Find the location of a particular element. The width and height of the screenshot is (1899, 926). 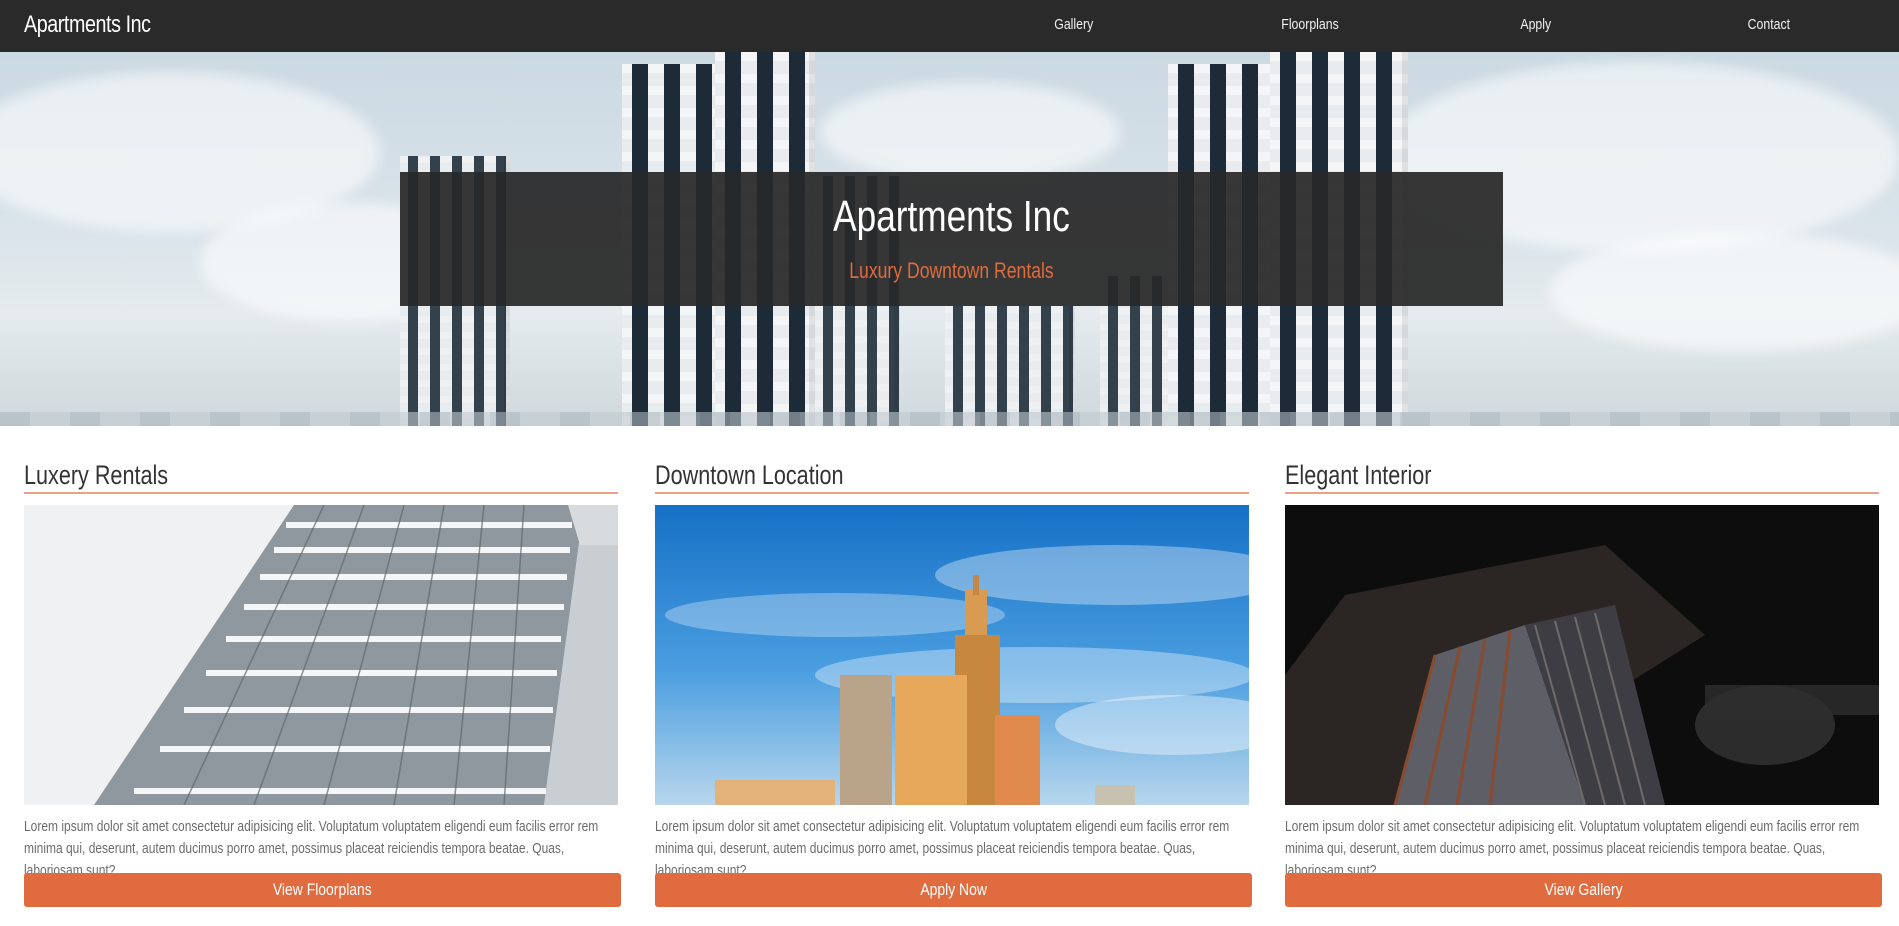

nav-link-contact: Contact is located at coordinates (1769, 24).